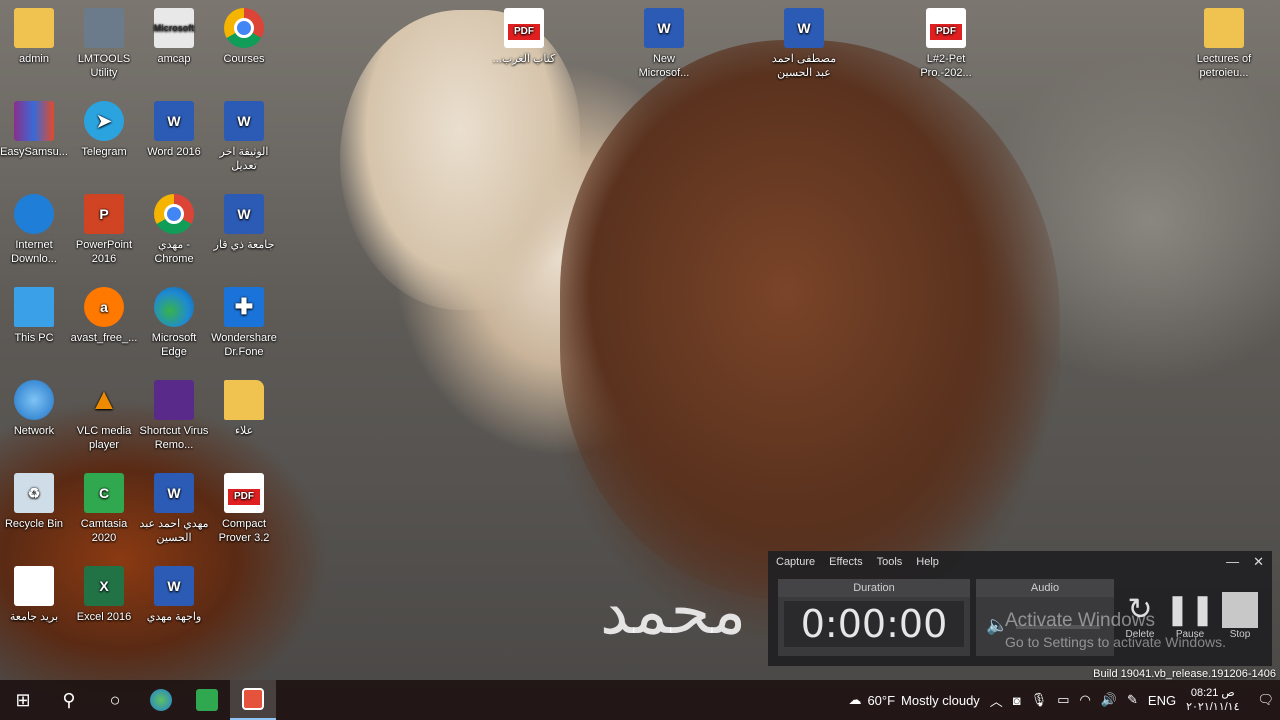  Describe the element at coordinates (244, 37) in the screenshot. I see `desktop-icon: Courses` at that location.